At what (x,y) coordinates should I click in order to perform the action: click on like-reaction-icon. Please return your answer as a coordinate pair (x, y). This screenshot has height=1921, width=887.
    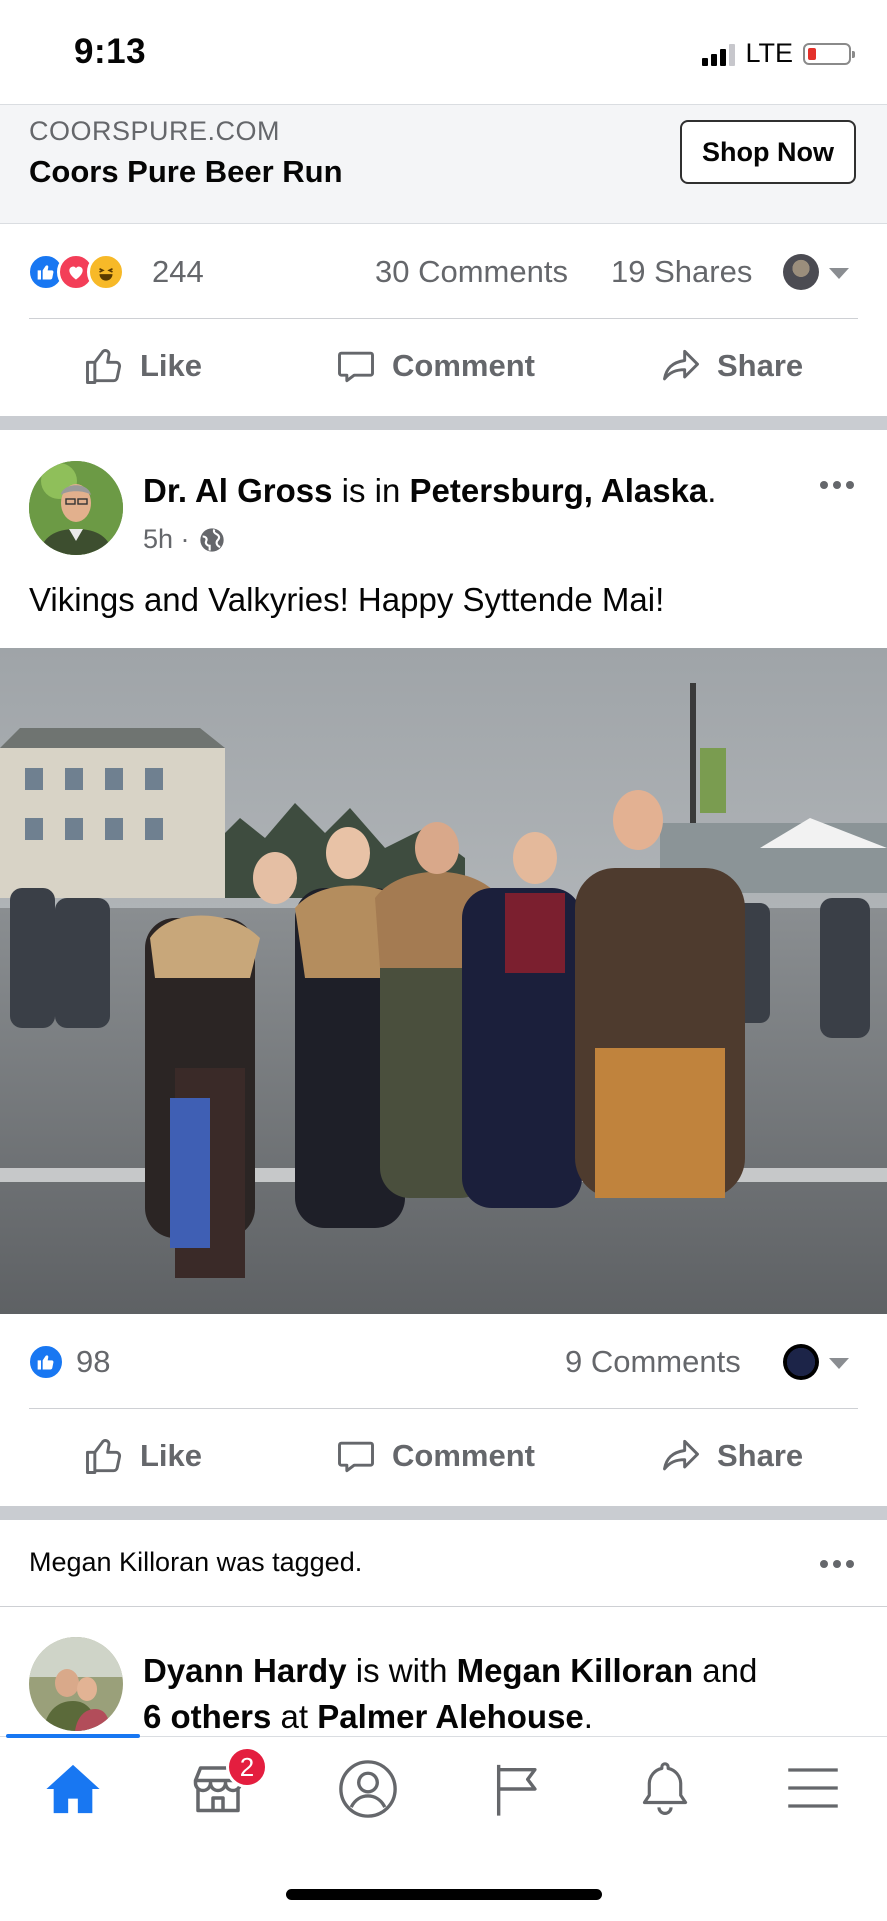
    Looking at the image, I should click on (46, 1362).